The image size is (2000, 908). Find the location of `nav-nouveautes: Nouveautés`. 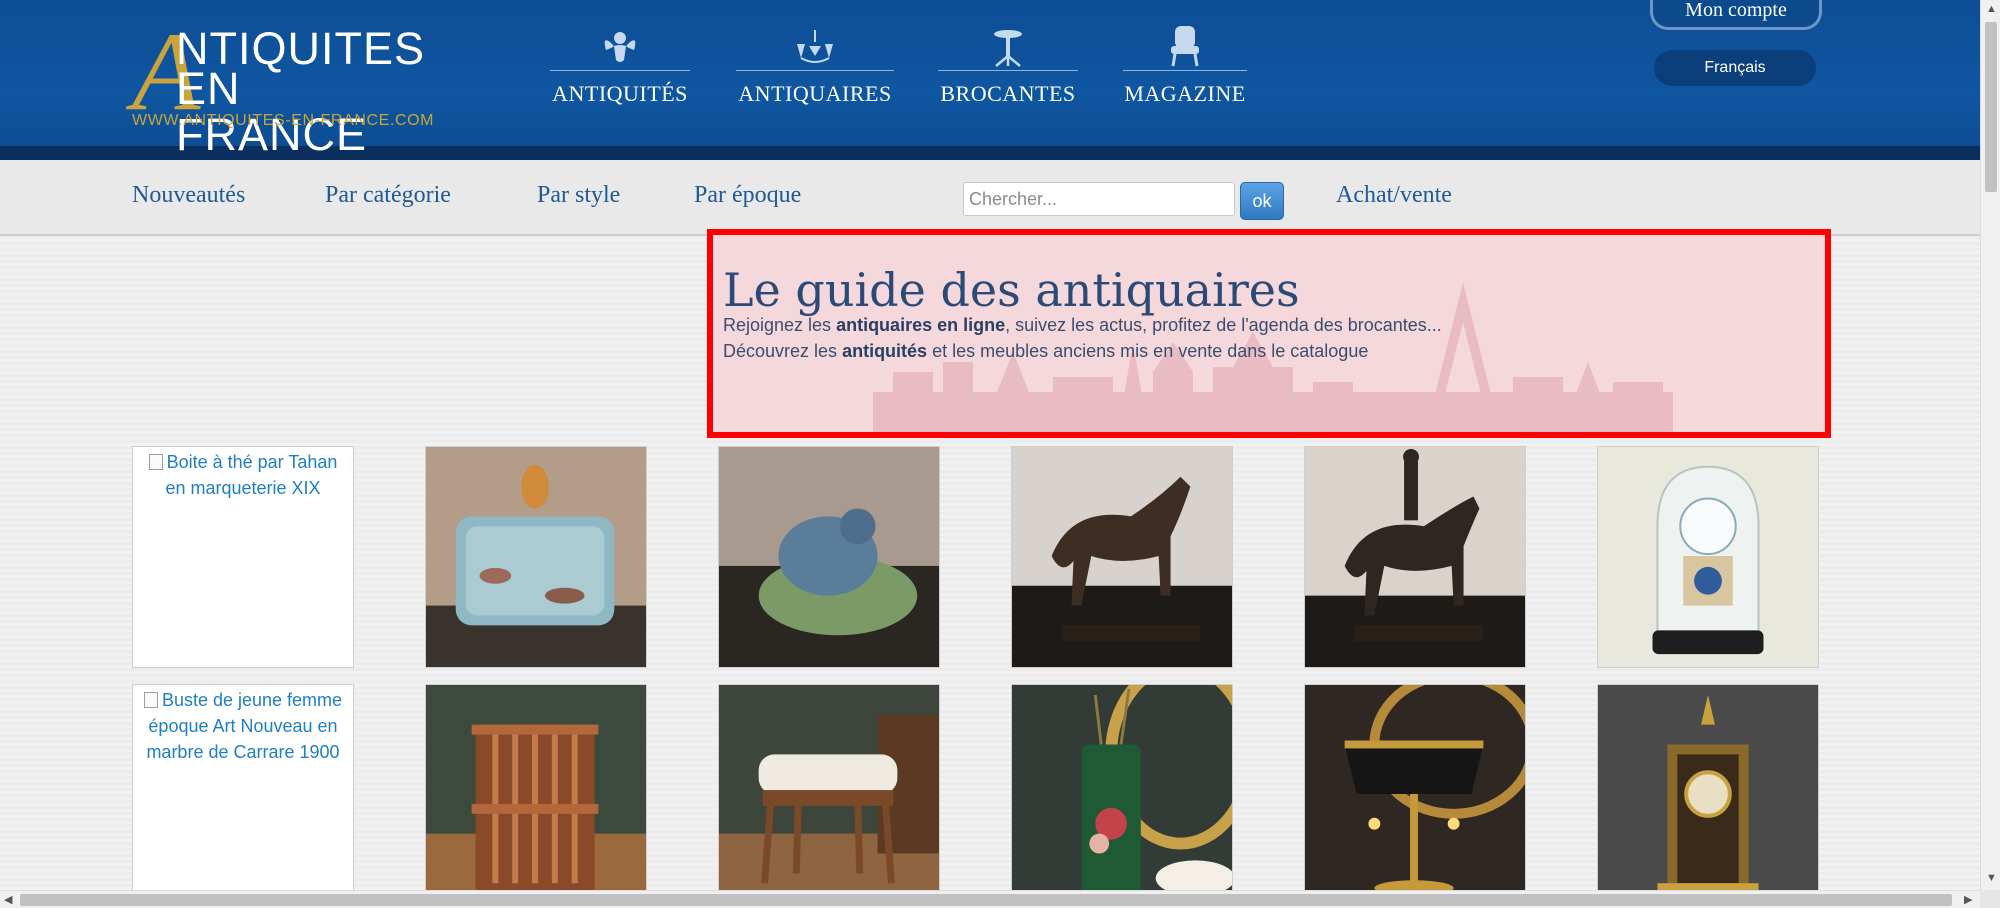

nav-nouveautes: Nouveautés is located at coordinates (188, 195).